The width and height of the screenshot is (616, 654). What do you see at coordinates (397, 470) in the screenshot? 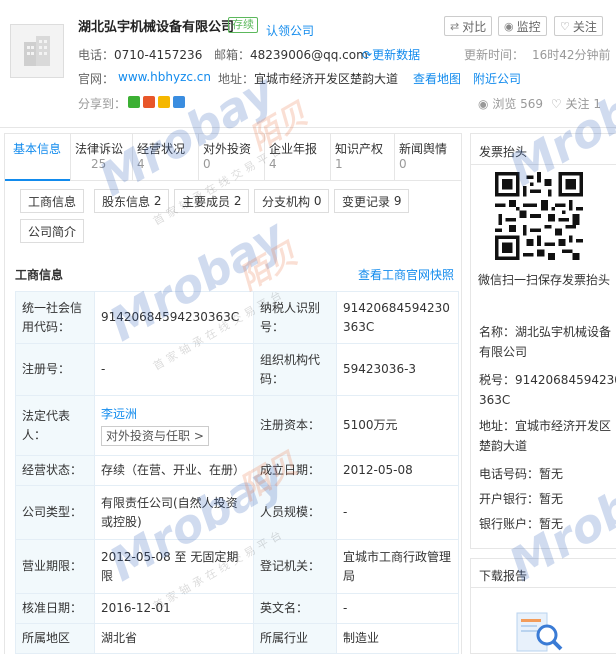
I see `founded-date-value: 2012-05-08` at bounding box center [397, 470].